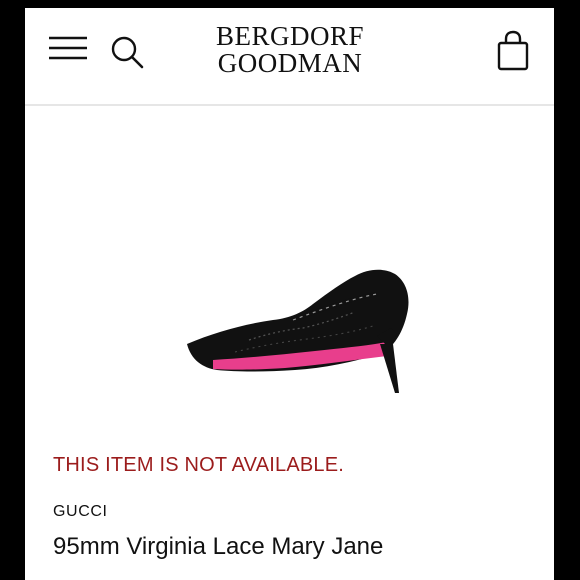  Describe the element at coordinates (513, 51) in the screenshot. I see `shopping-bag-icon` at that location.